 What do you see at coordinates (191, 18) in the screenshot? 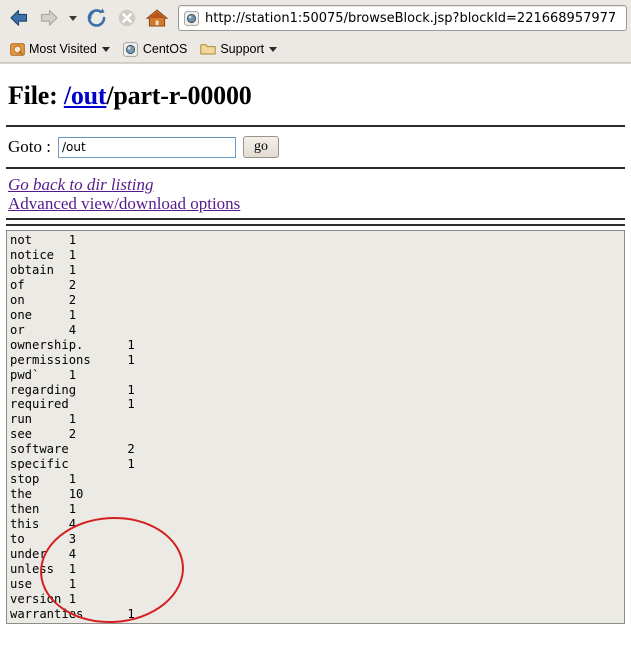
I see `globe-icon` at bounding box center [191, 18].